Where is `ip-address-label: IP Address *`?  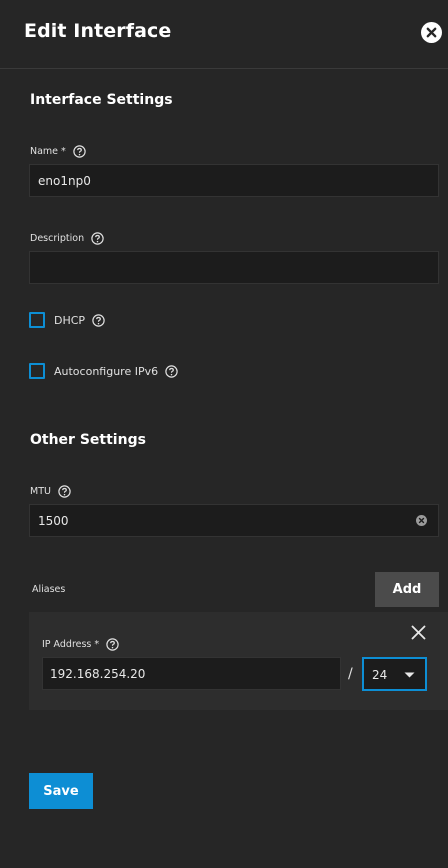 ip-address-label: IP Address * is located at coordinates (80, 644).